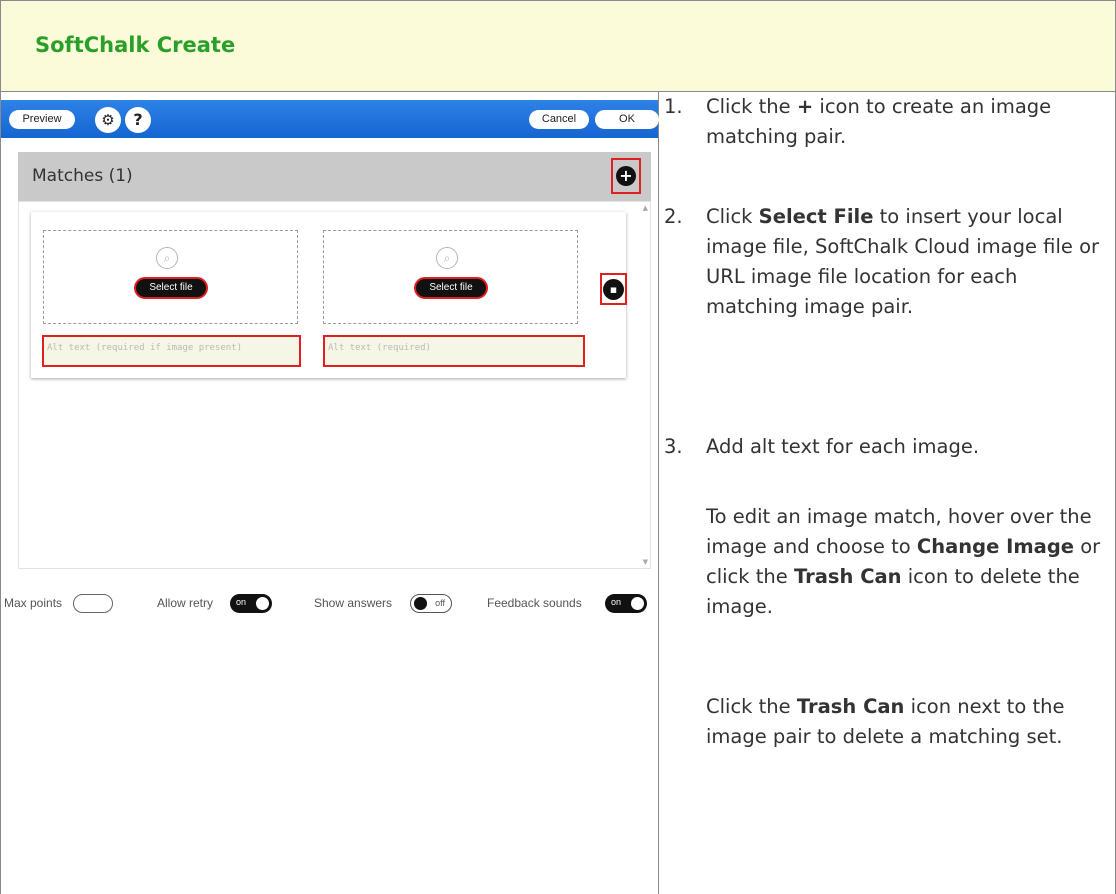  I want to click on scroll-up-icon: ▲, so click(645, 208).